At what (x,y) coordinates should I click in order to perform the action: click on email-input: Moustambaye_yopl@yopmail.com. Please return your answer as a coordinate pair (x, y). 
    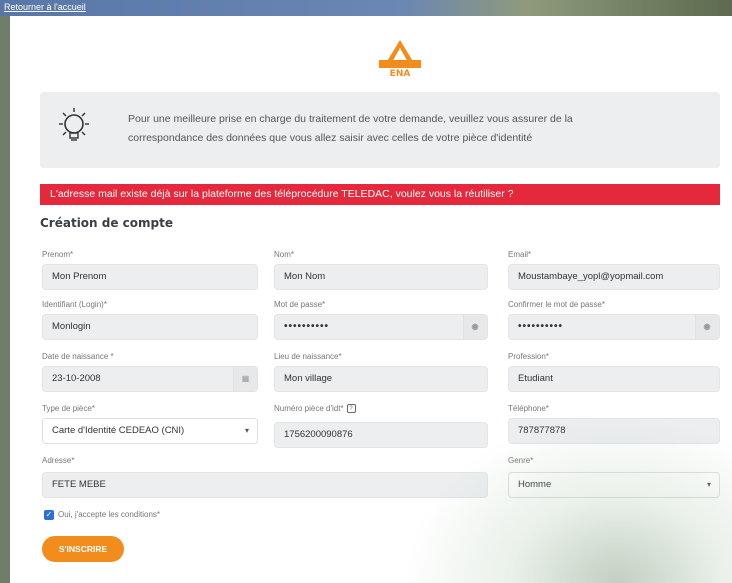
    Looking at the image, I should click on (614, 277).